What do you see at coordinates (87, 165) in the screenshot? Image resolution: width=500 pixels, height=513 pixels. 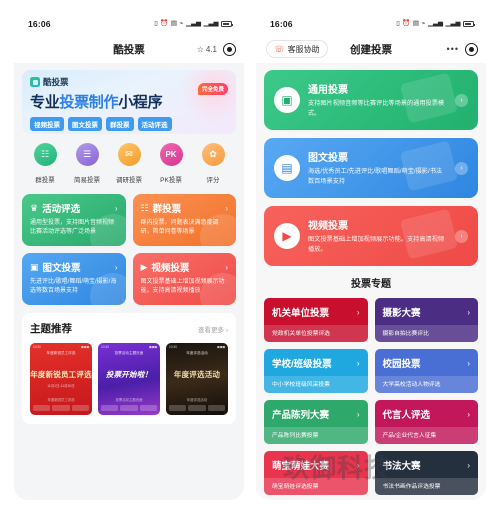 I see `quick-entry-simple: ☰ 简易投票` at bounding box center [87, 165].